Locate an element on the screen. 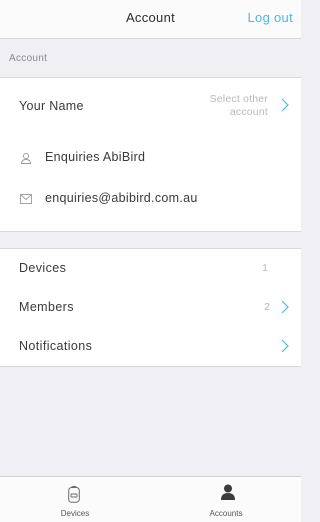 The height and width of the screenshot is (522, 320). display-name-row: Enquiries AbiBird is located at coordinates (150, 159).